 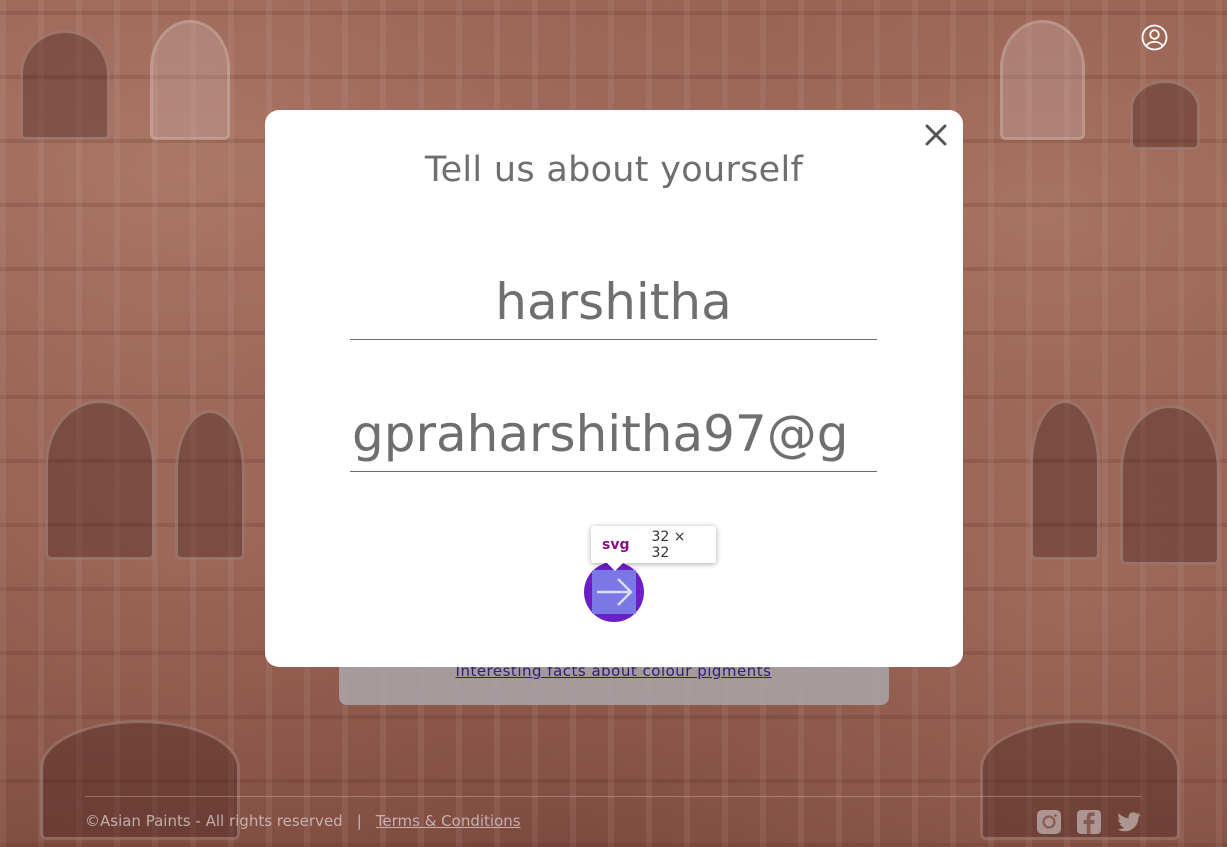 I want to click on svg-inspect-highlight, so click(x=614, y=592).